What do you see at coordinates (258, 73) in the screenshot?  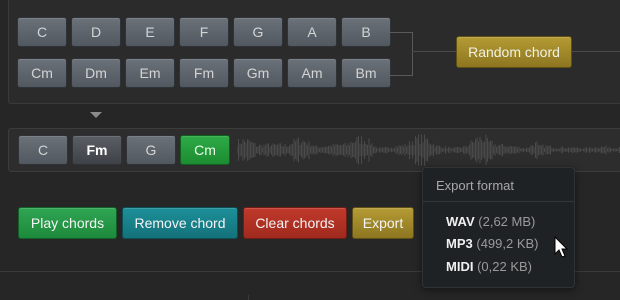 I see `chord-gm-button: Gm` at bounding box center [258, 73].